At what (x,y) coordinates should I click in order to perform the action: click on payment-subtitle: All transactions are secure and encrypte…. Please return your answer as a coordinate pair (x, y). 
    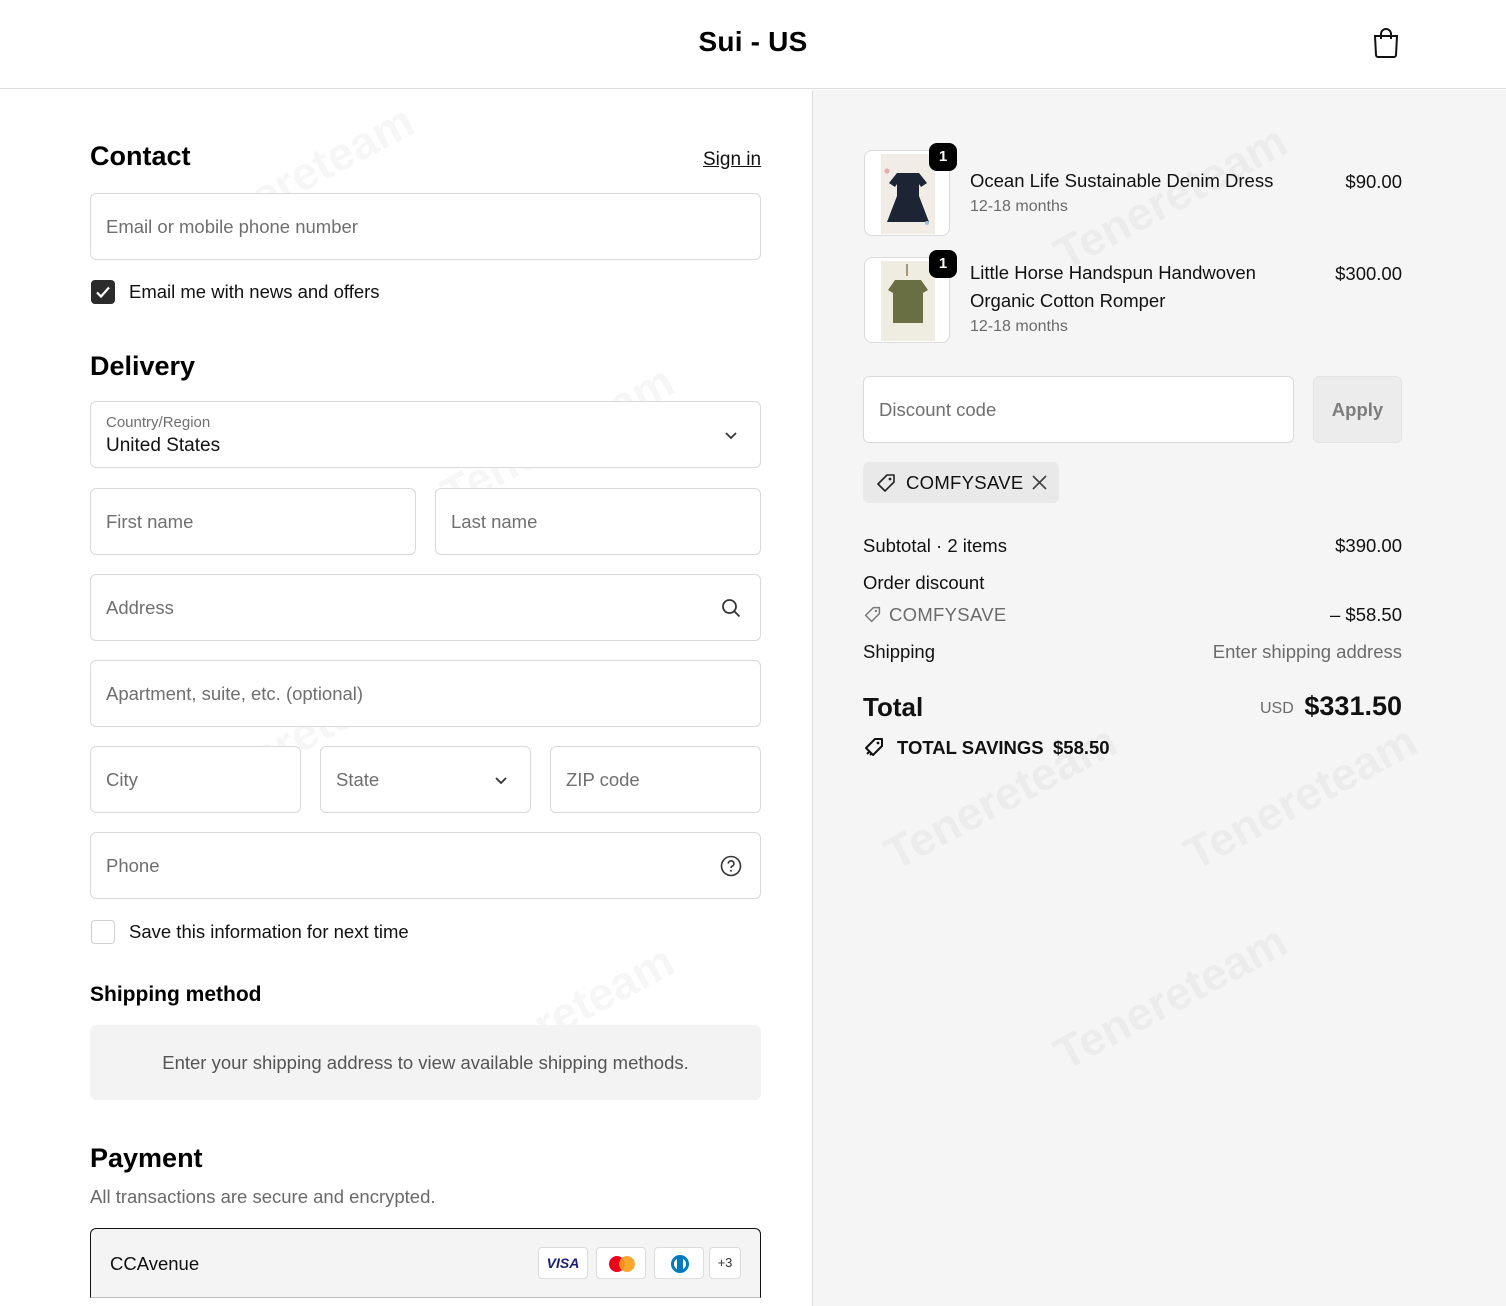
    Looking at the image, I should click on (263, 1196).